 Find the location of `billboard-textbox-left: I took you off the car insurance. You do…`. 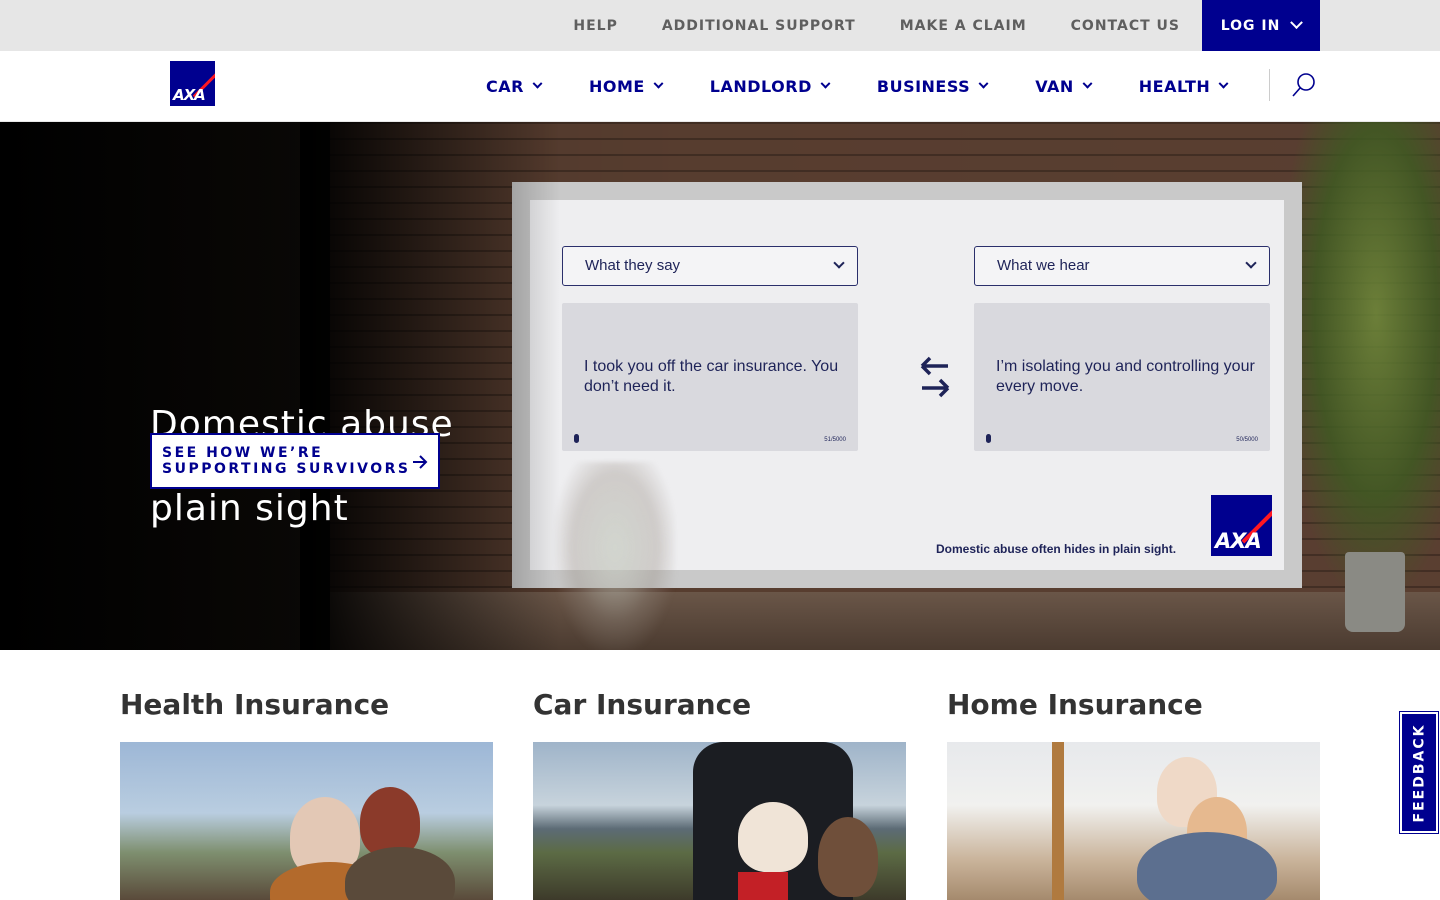

billboard-textbox-left: I took you off the car insurance. You do… is located at coordinates (710, 377).